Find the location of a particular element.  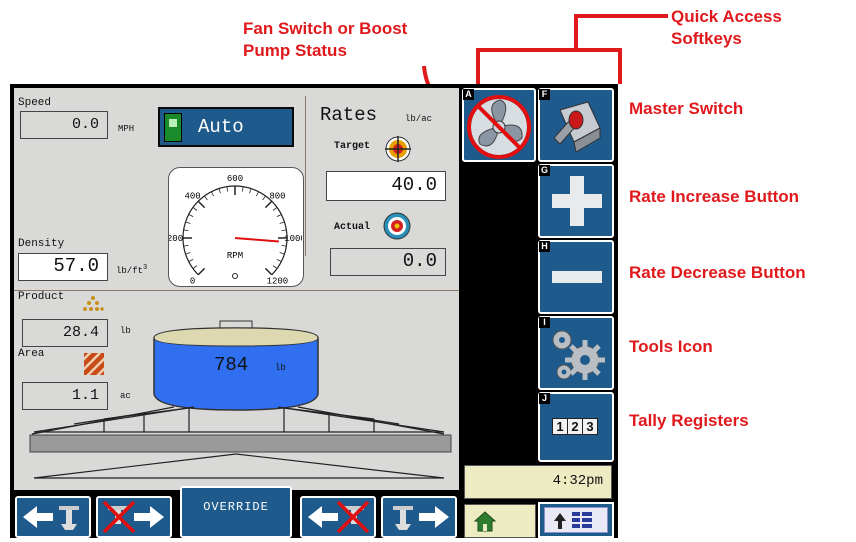

nozzle-off-arrow-right-icon is located at coordinates (133, 517).